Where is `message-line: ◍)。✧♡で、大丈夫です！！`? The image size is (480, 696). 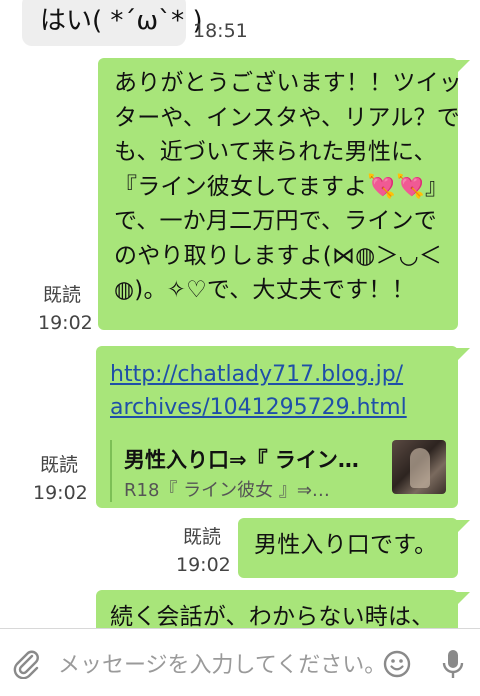 message-line: ◍)。✧♡で、大丈夫です！！ is located at coordinates (264, 290).